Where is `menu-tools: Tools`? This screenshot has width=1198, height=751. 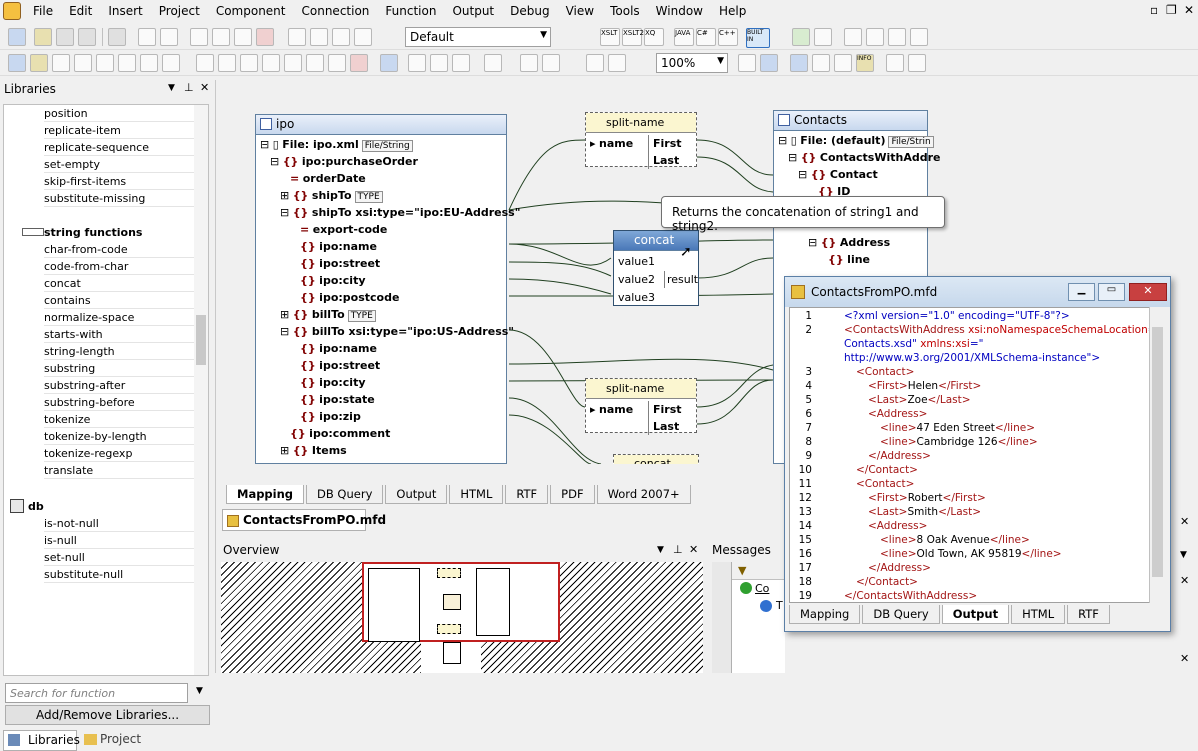
menu-tools: Tools is located at coordinates (625, 11).